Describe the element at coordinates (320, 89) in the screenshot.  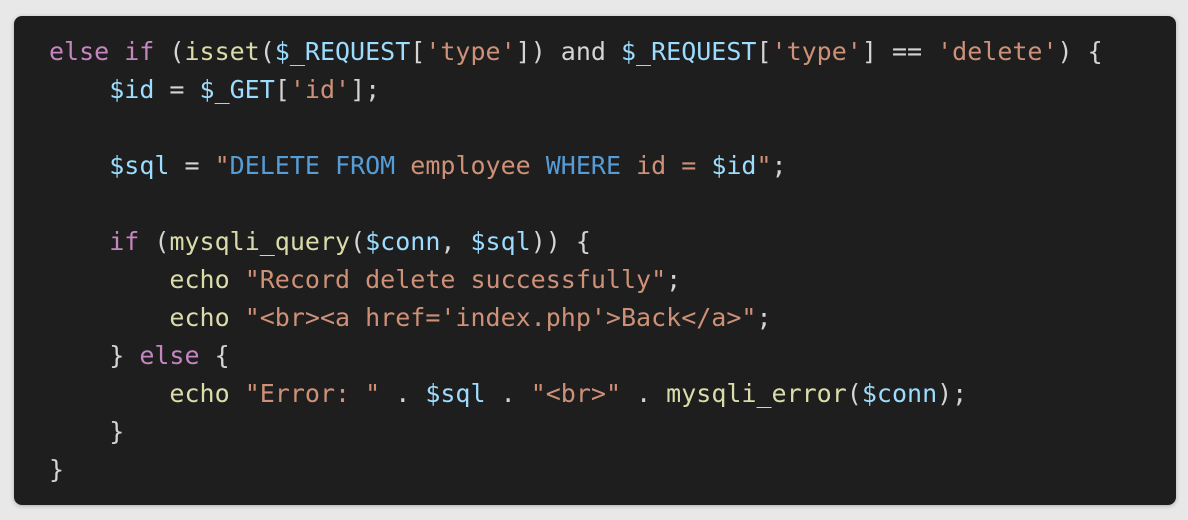
I see `code-token-string: 'id'` at that location.